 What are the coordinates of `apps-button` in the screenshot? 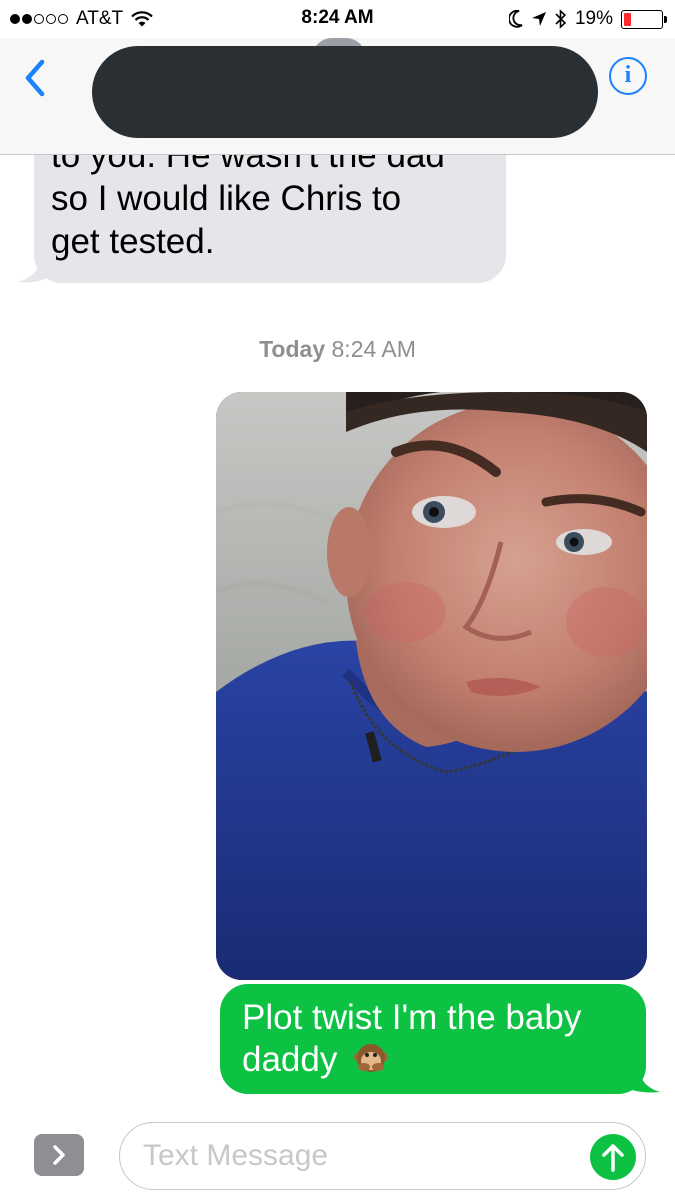 It's located at (59, 1155).